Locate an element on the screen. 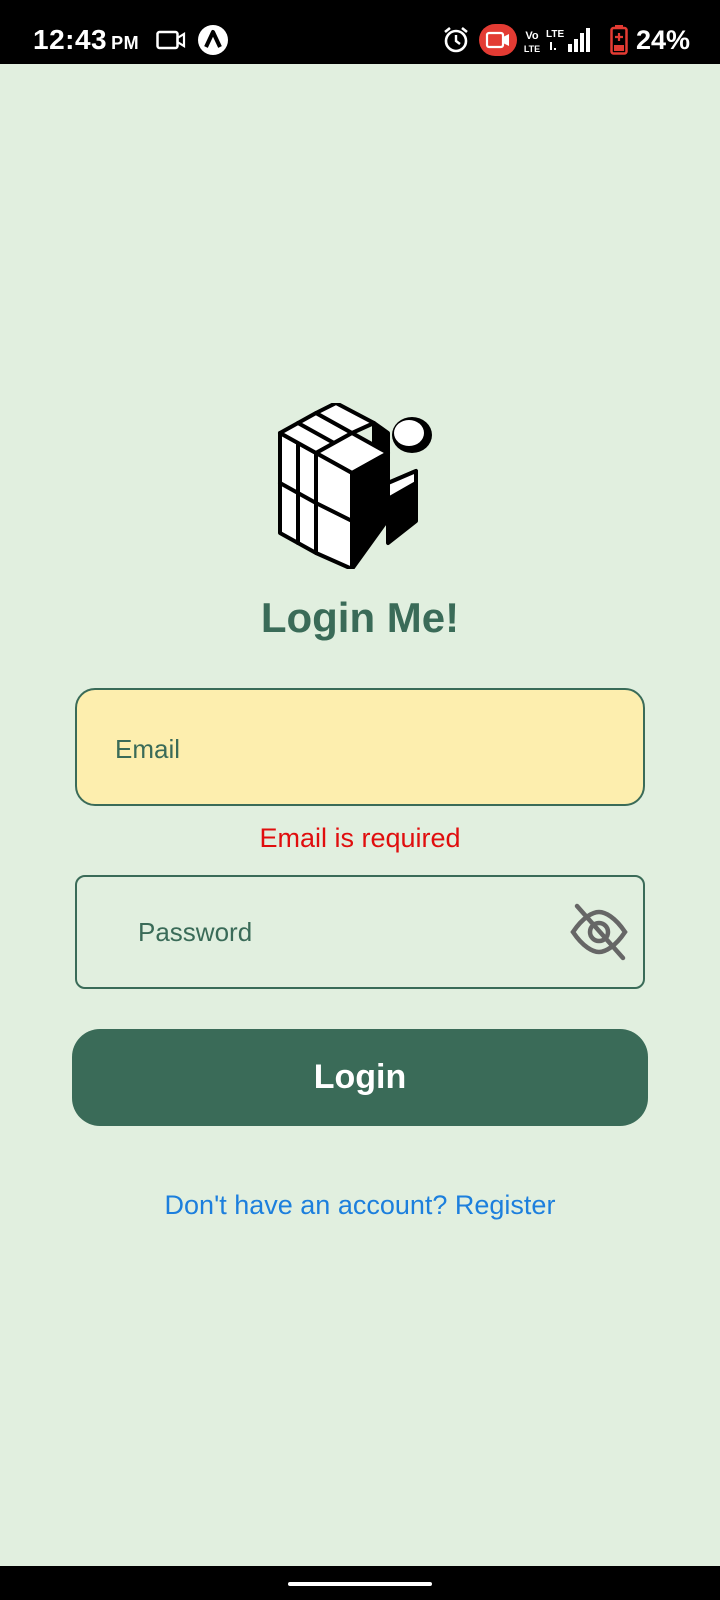  home-gesture-handle is located at coordinates (360, 1584).